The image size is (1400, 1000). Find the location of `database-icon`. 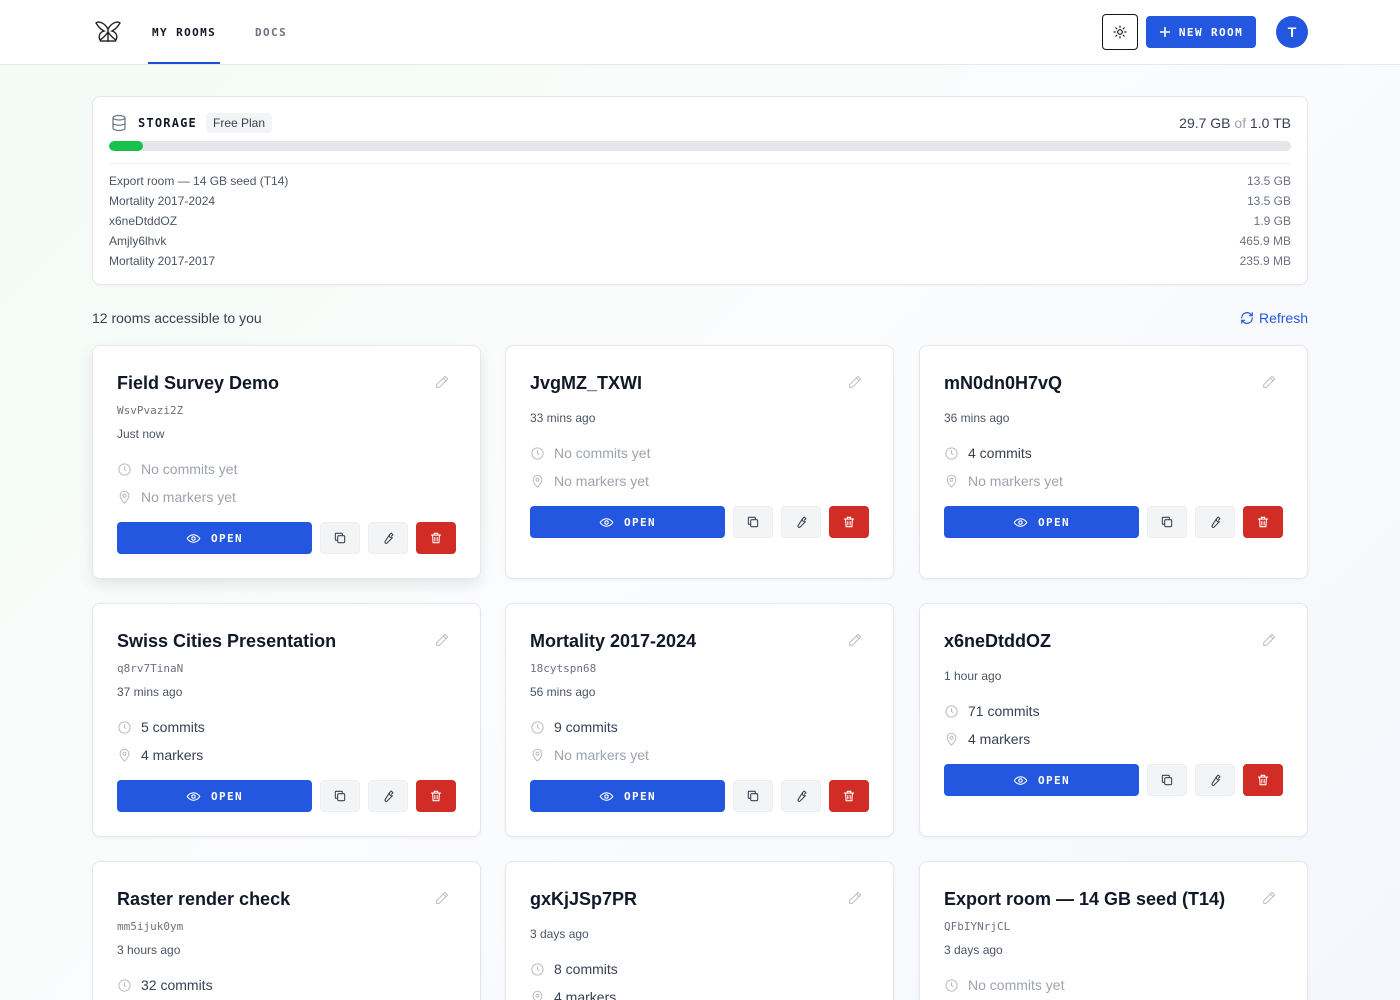

database-icon is located at coordinates (119, 123).